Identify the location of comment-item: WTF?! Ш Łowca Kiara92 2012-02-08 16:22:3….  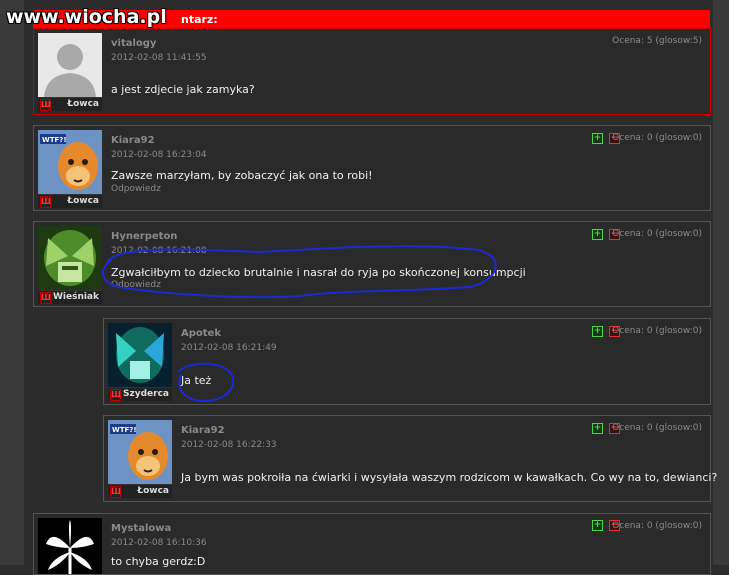
(410, 458).